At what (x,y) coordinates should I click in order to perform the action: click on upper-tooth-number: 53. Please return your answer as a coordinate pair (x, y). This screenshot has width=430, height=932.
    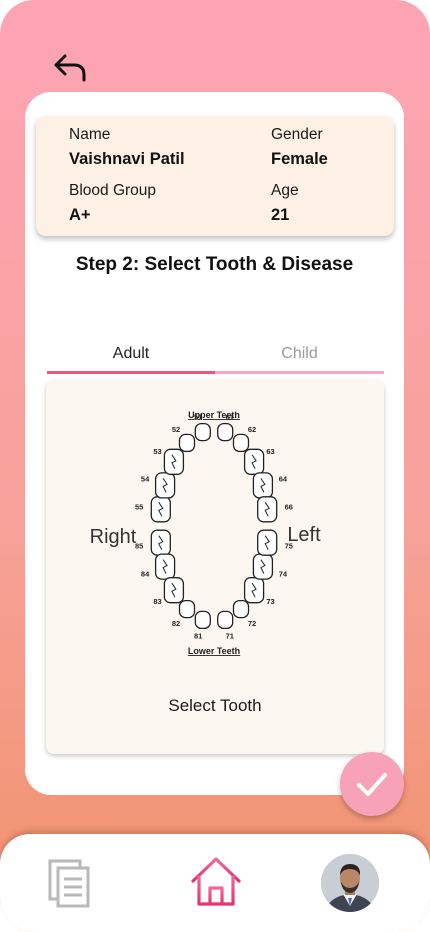
    Looking at the image, I should click on (157, 451).